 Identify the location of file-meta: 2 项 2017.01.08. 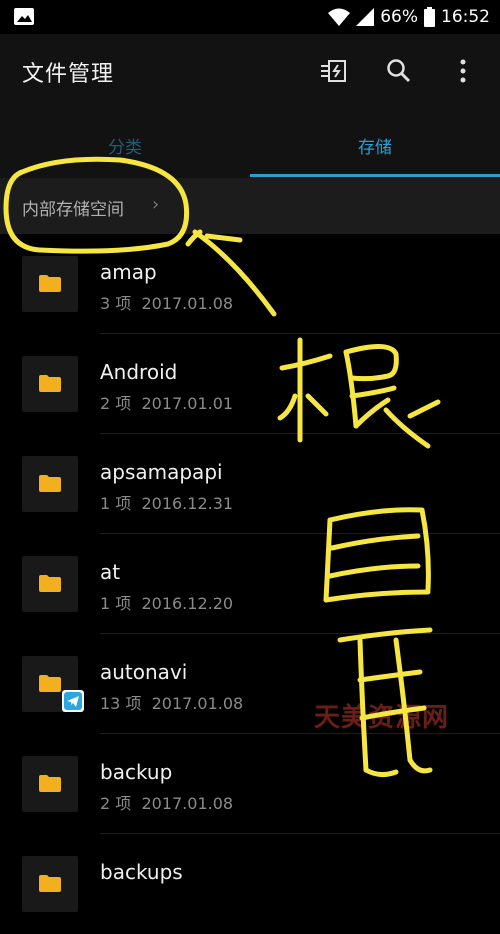
(166, 802).